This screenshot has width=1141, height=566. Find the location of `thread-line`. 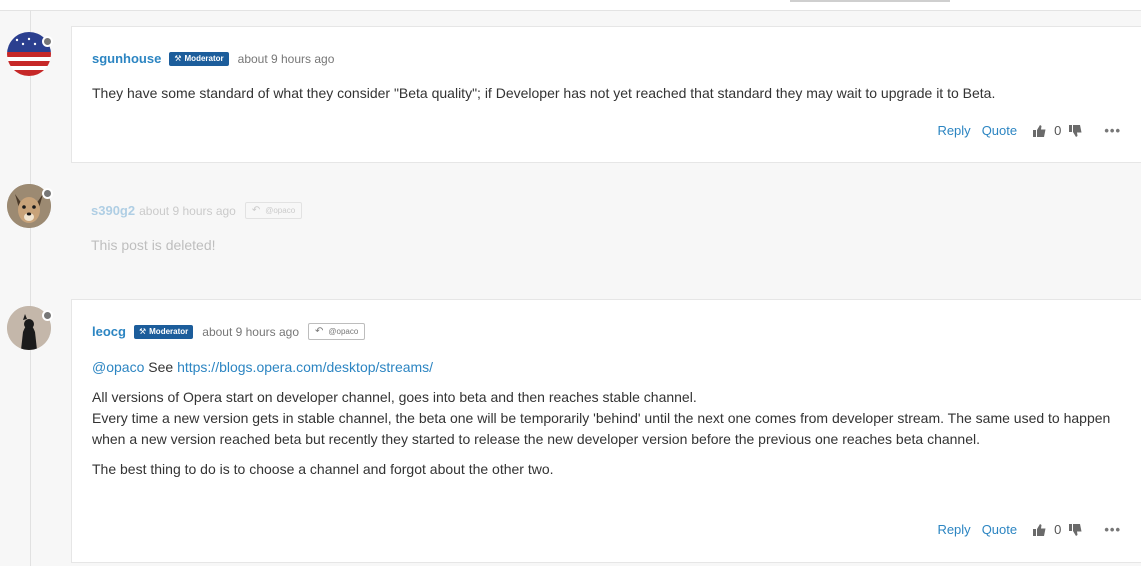

thread-line is located at coordinates (30, 288).